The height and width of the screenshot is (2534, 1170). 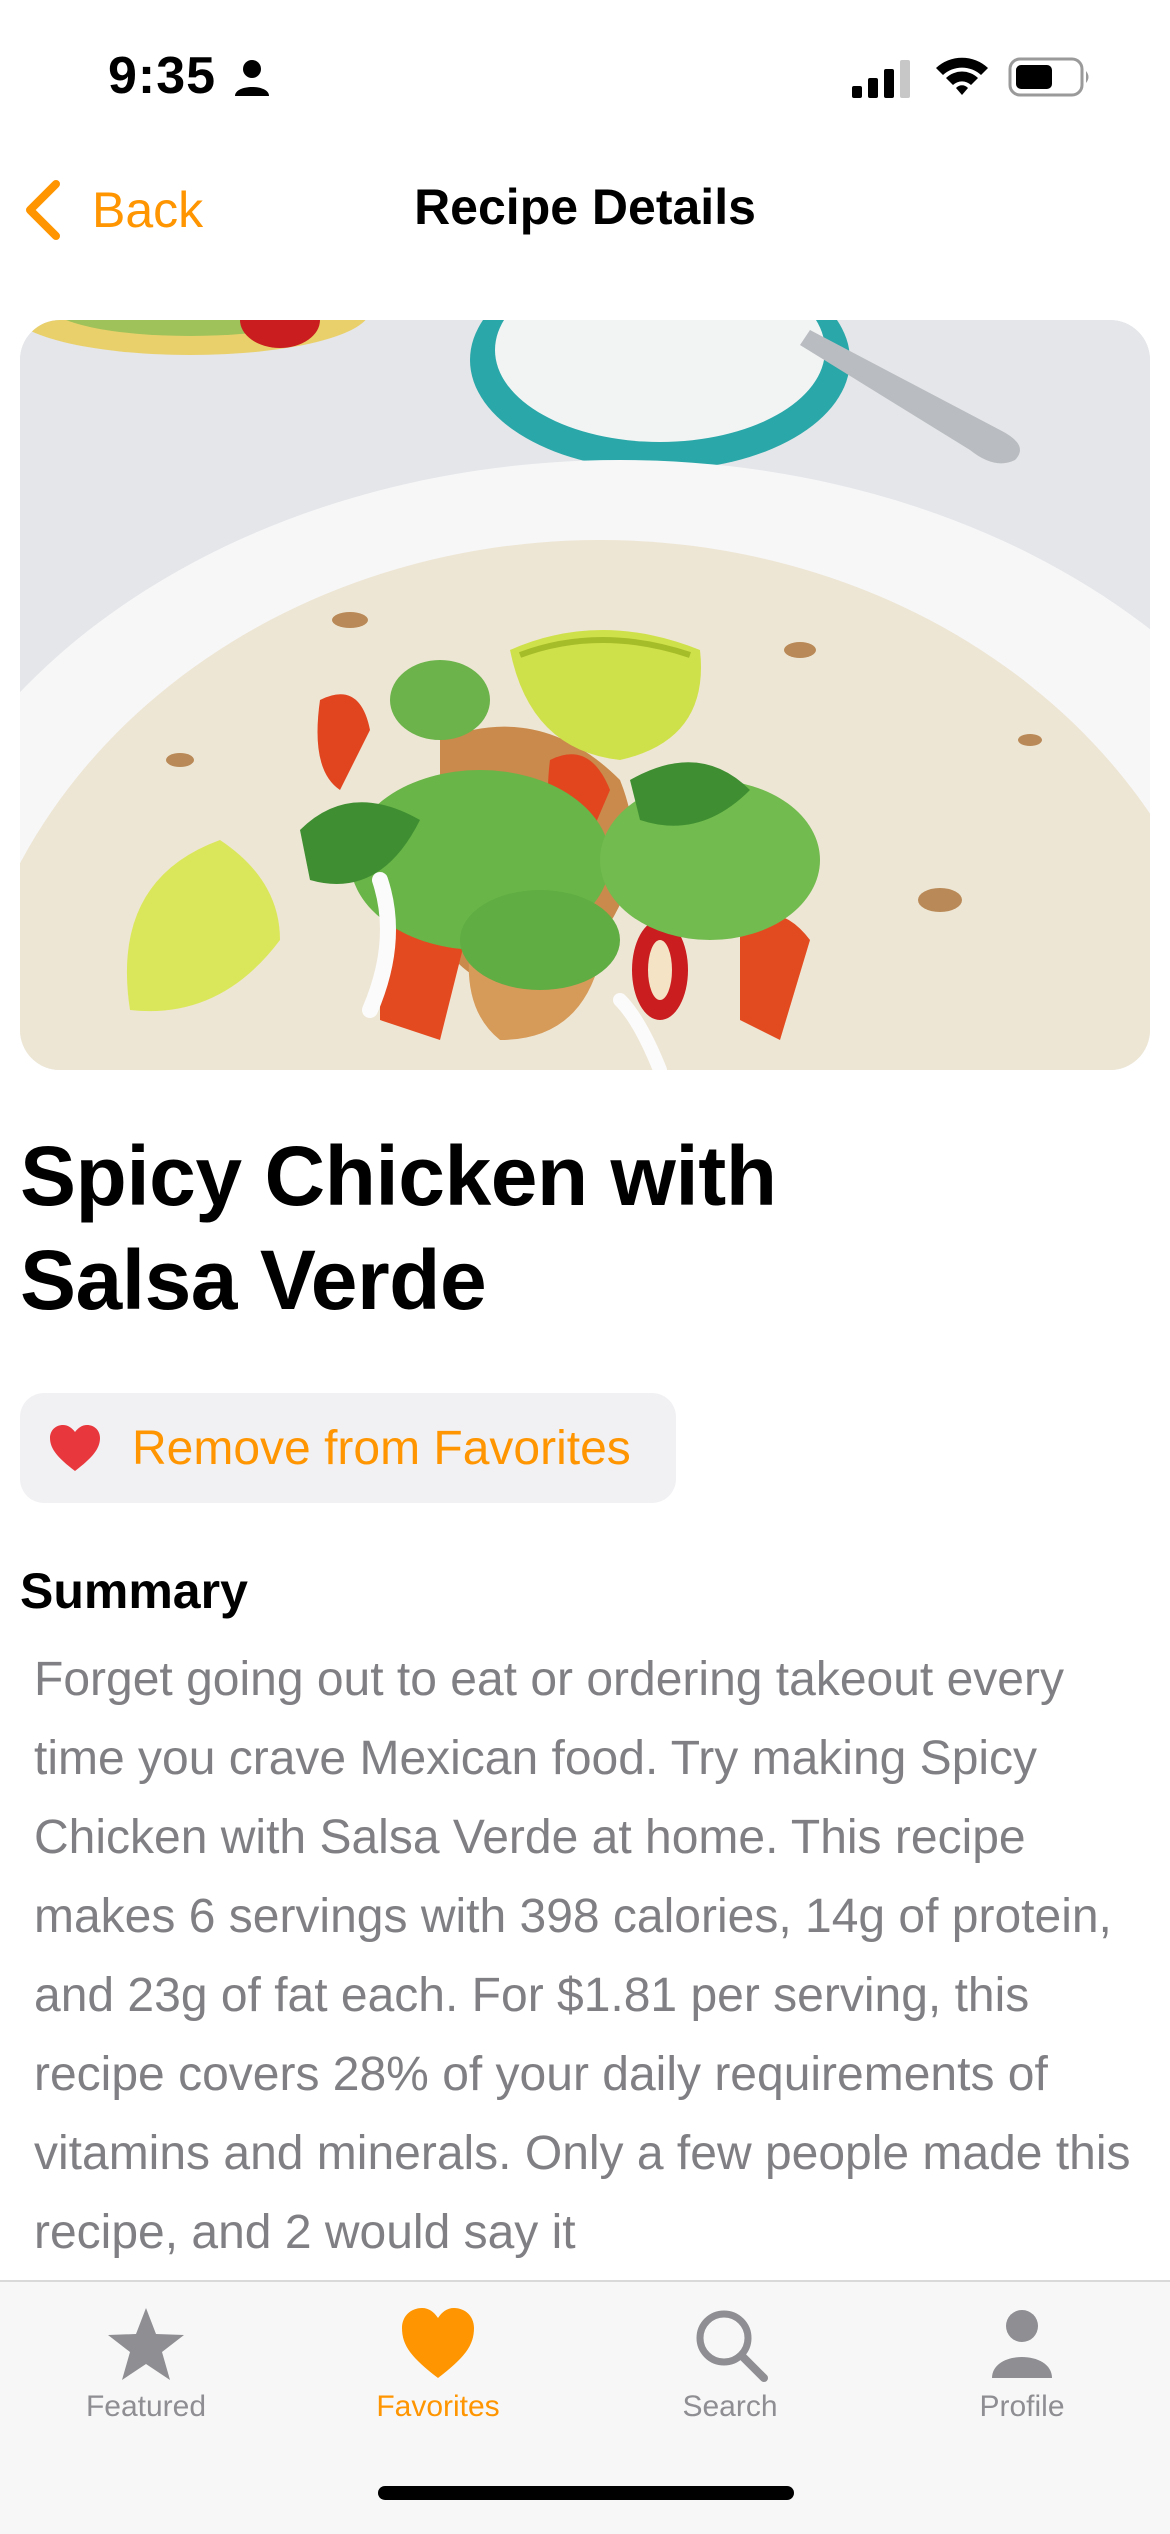 What do you see at coordinates (398, 1176) in the screenshot?
I see `recipe-title-line1: Spicy Chicken with` at bounding box center [398, 1176].